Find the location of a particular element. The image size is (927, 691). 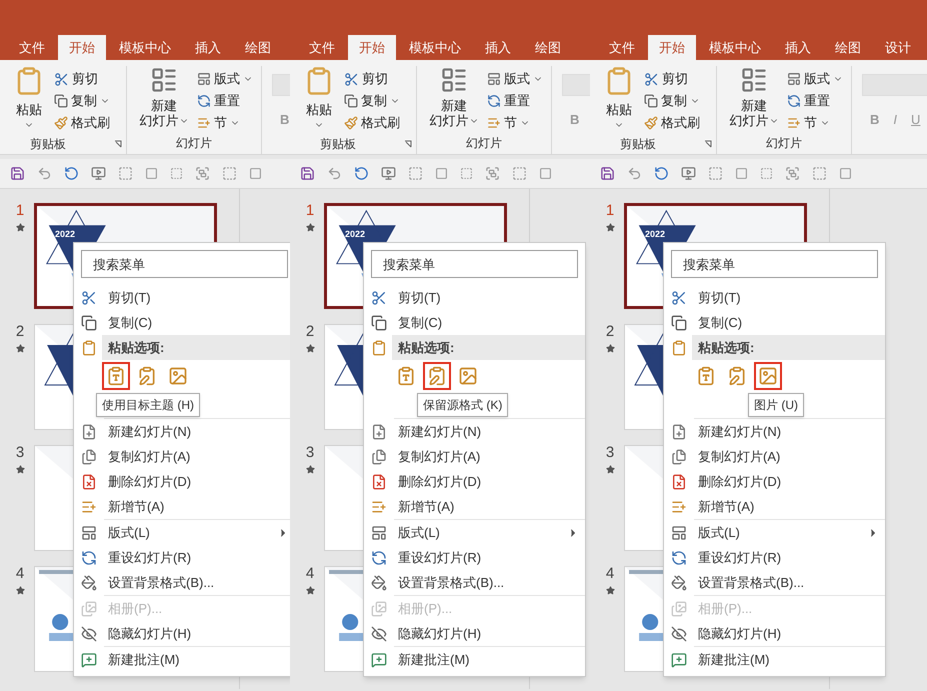

tooltip: 使用目标主题 (H) is located at coordinates (148, 405).